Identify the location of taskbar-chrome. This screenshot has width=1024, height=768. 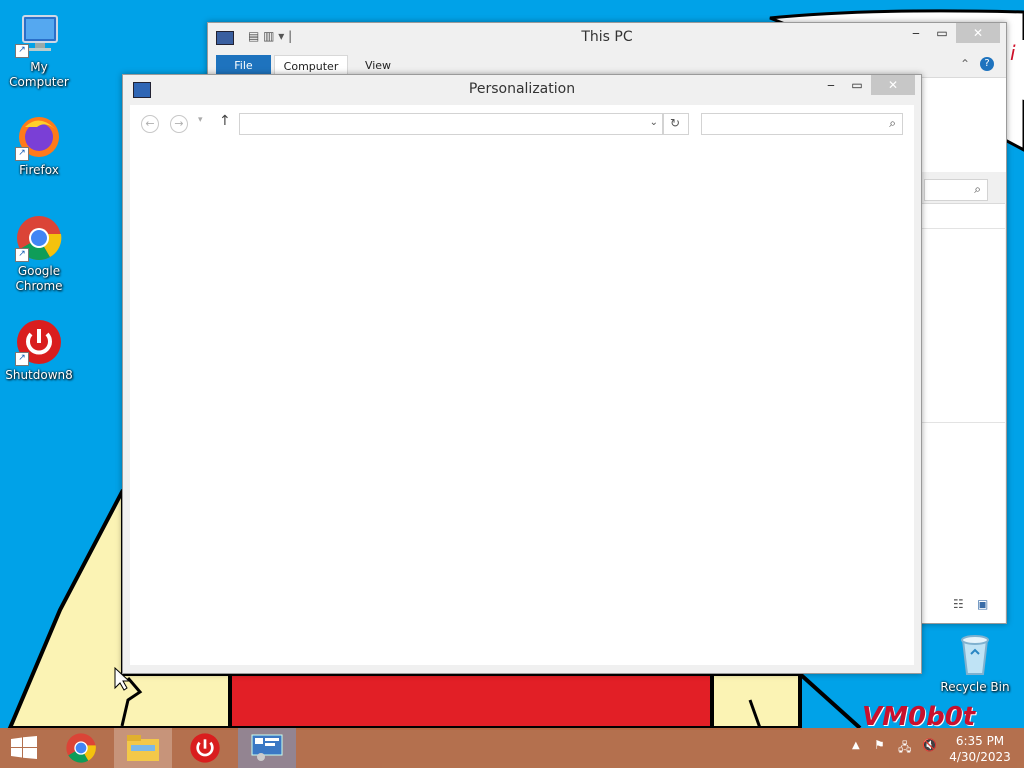
(81, 748).